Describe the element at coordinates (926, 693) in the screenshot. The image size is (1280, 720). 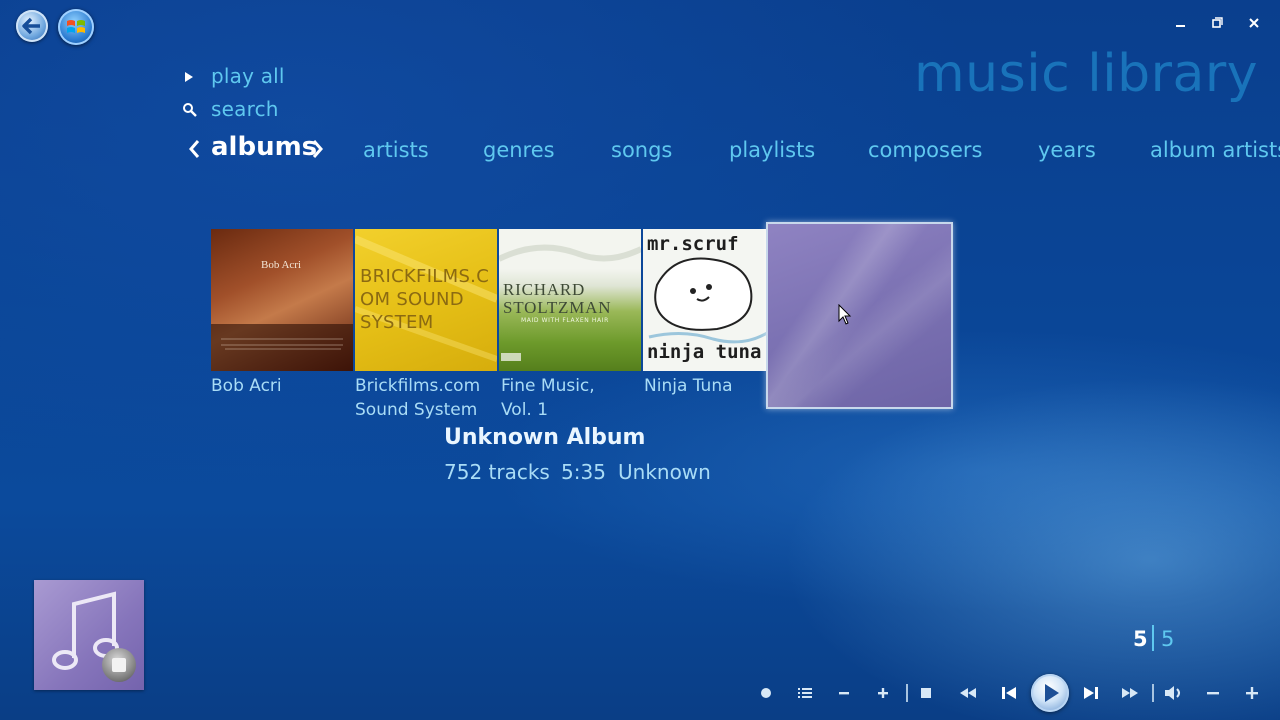
I see `stop-icon` at that location.